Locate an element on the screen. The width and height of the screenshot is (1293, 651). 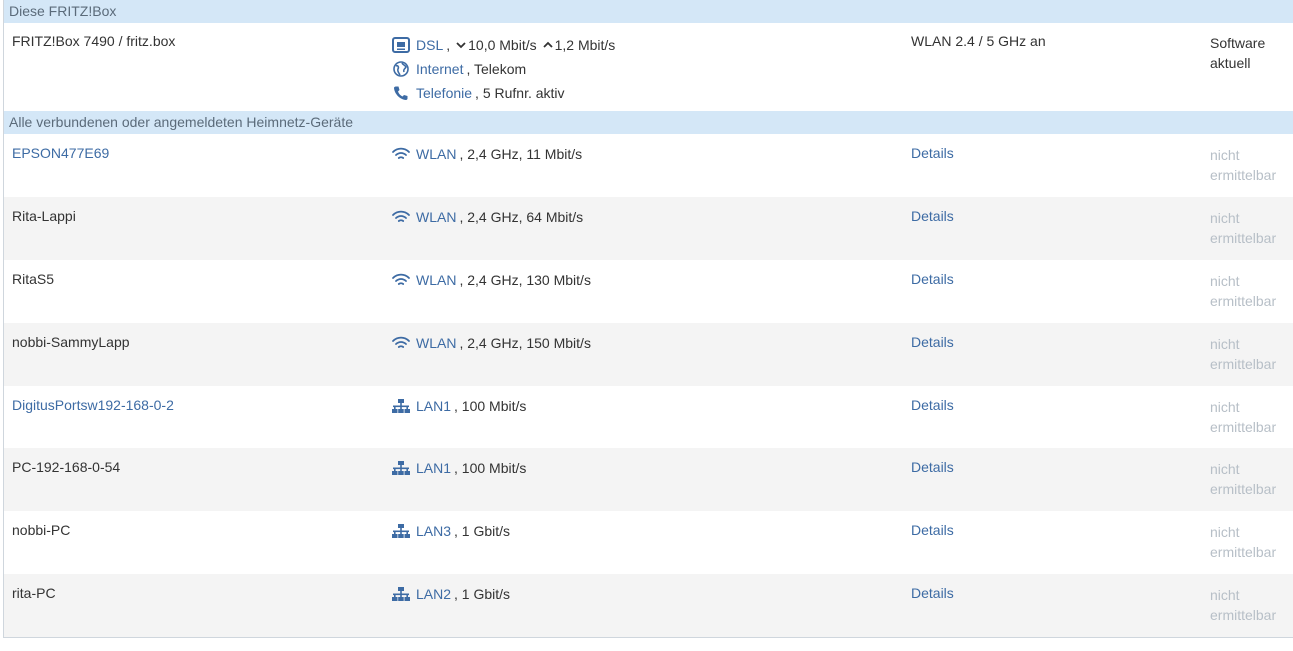
software-status: Software aktuell is located at coordinates (1251, 53).